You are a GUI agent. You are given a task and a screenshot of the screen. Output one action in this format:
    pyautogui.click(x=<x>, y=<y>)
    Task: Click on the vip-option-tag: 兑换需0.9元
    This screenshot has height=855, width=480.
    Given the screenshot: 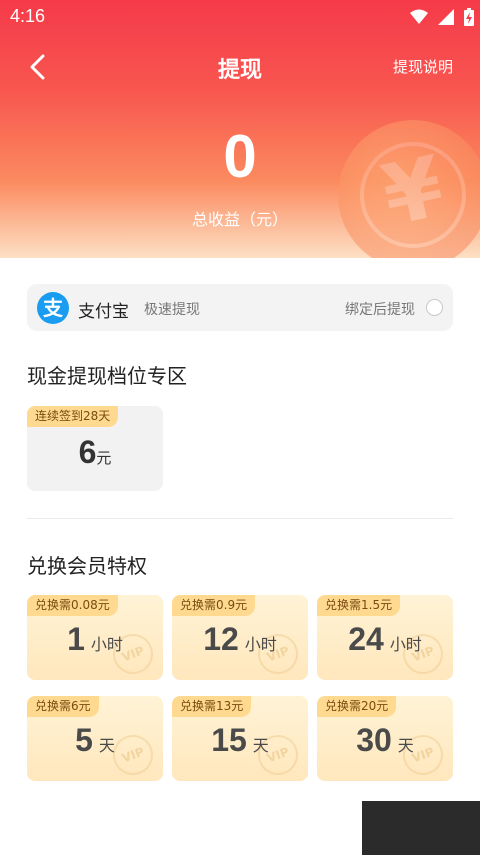 What is the action you would take?
    pyautogui.click(x=214, y=605)
    